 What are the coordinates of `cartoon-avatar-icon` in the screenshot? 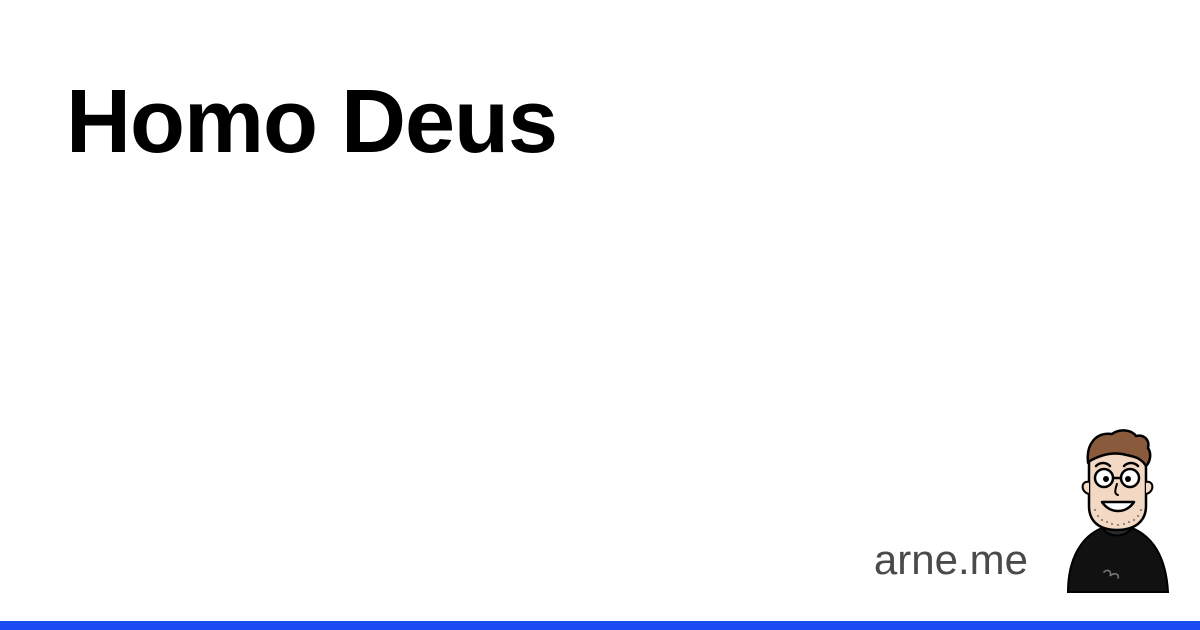 It's located at (1118, 511).